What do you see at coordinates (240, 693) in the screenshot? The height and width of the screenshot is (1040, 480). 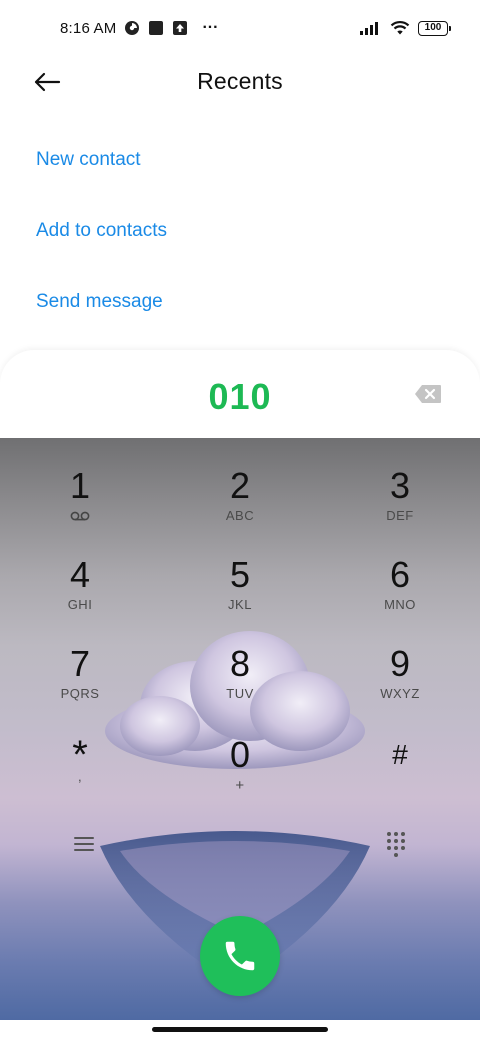 I see `key-letters: TUV` at bounding box center [240, 693].